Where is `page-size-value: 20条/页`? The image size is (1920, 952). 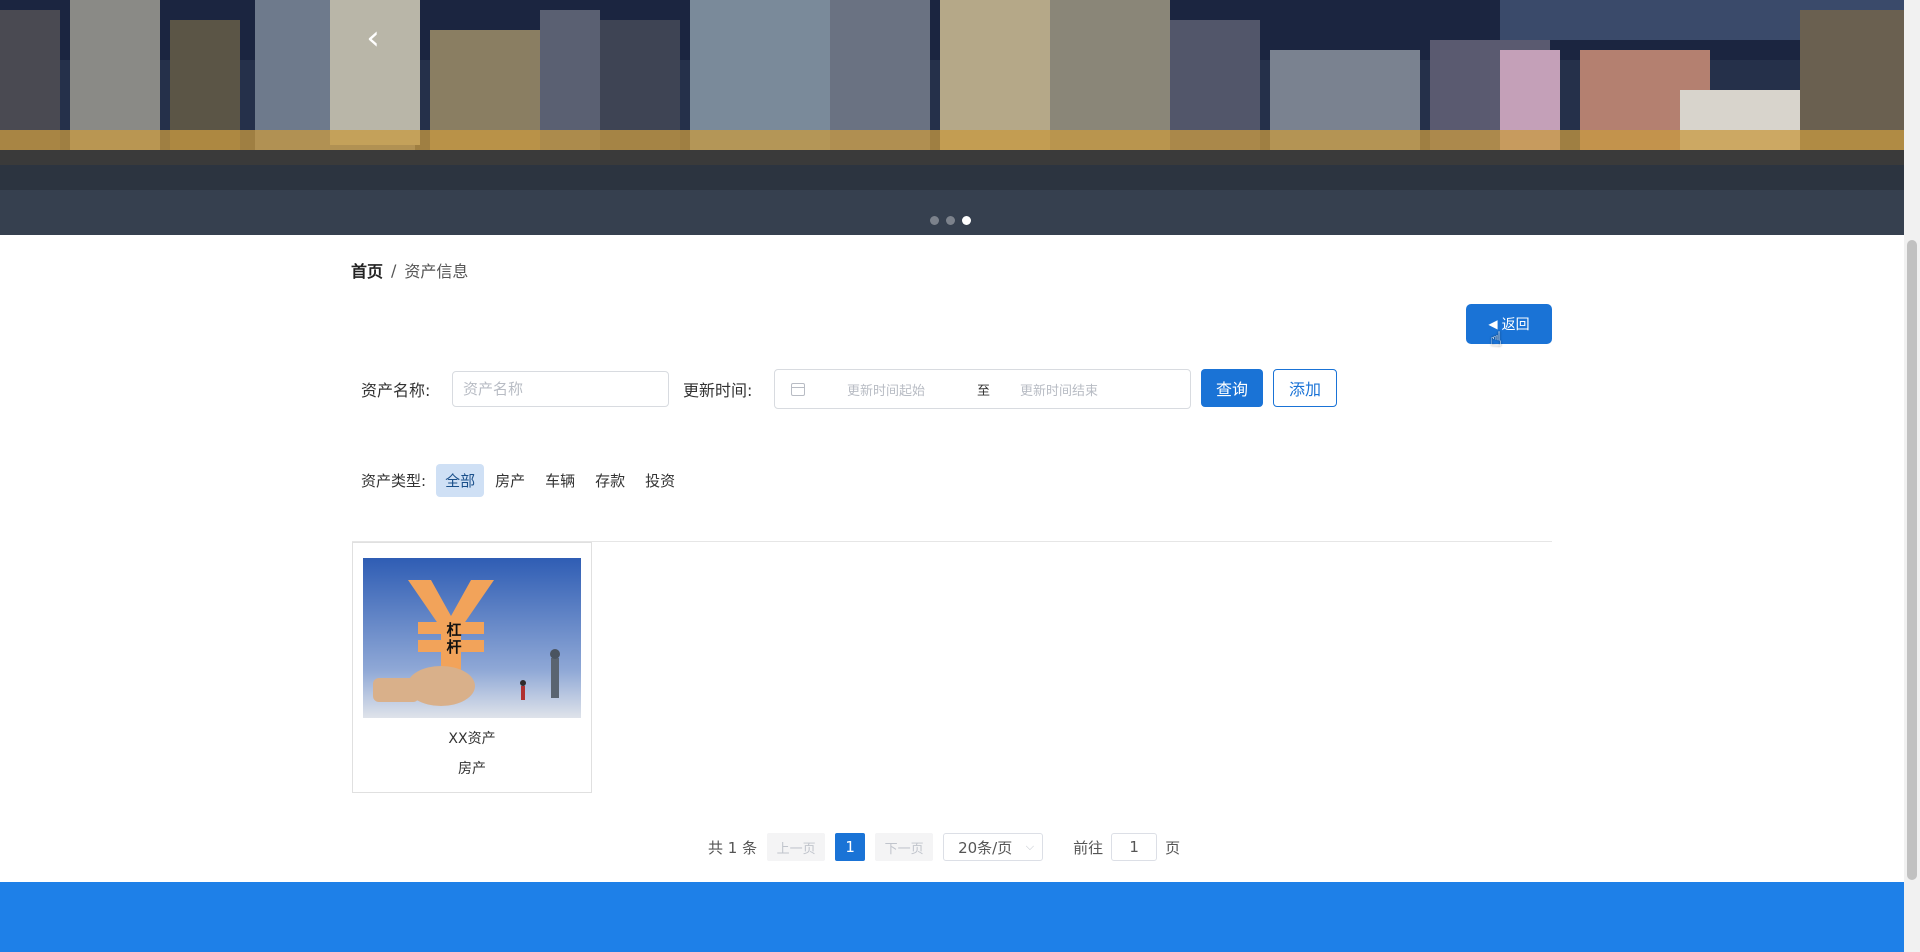 page-size-value: 20条/页 is located at coordinates (985, 847).